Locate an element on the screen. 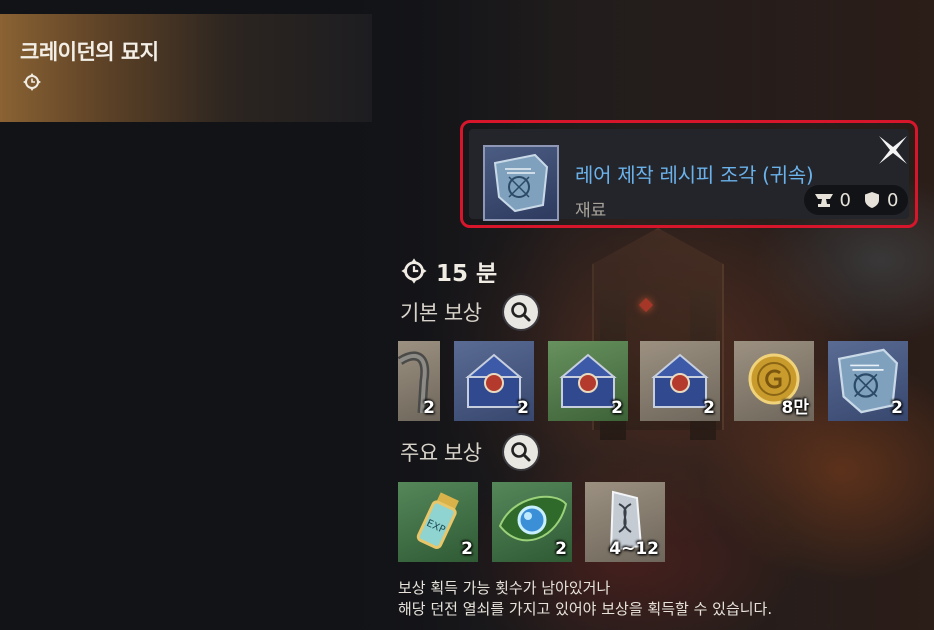 The width and height of the screenshot is (934, 630). item-name: 레어 제작 레시피 조각 (귀속) is located at coordinates (694, 175).